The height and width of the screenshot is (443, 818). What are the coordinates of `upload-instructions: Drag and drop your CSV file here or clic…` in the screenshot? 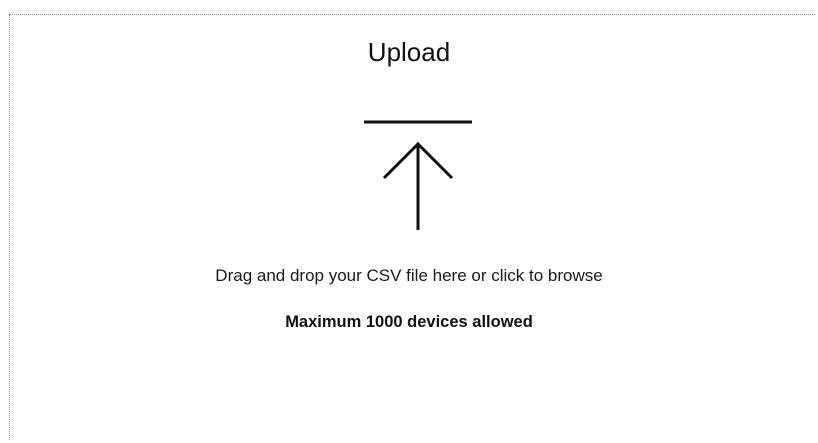 It's located at (409, 275).